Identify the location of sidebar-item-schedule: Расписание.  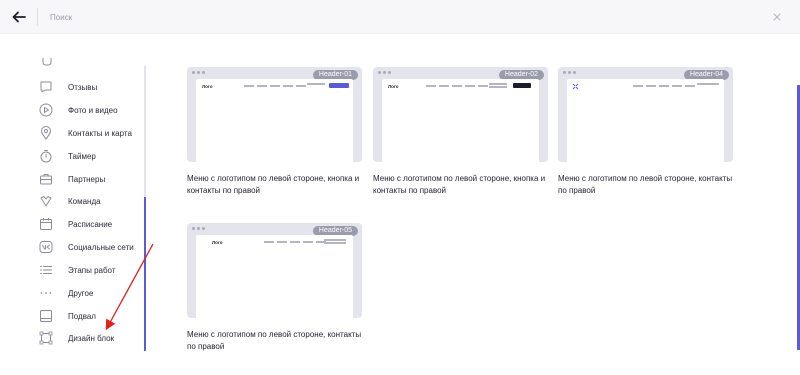
(75, 224).